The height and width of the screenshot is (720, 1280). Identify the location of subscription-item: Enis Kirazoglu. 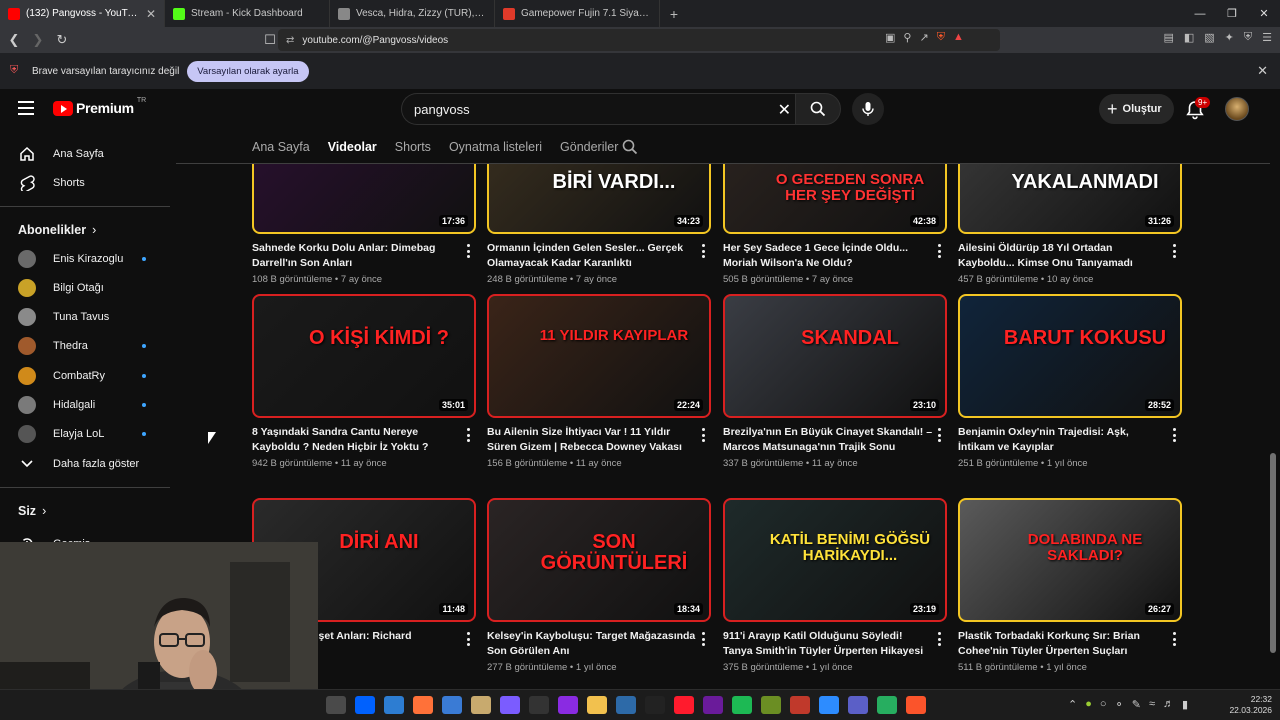
(85, 258).